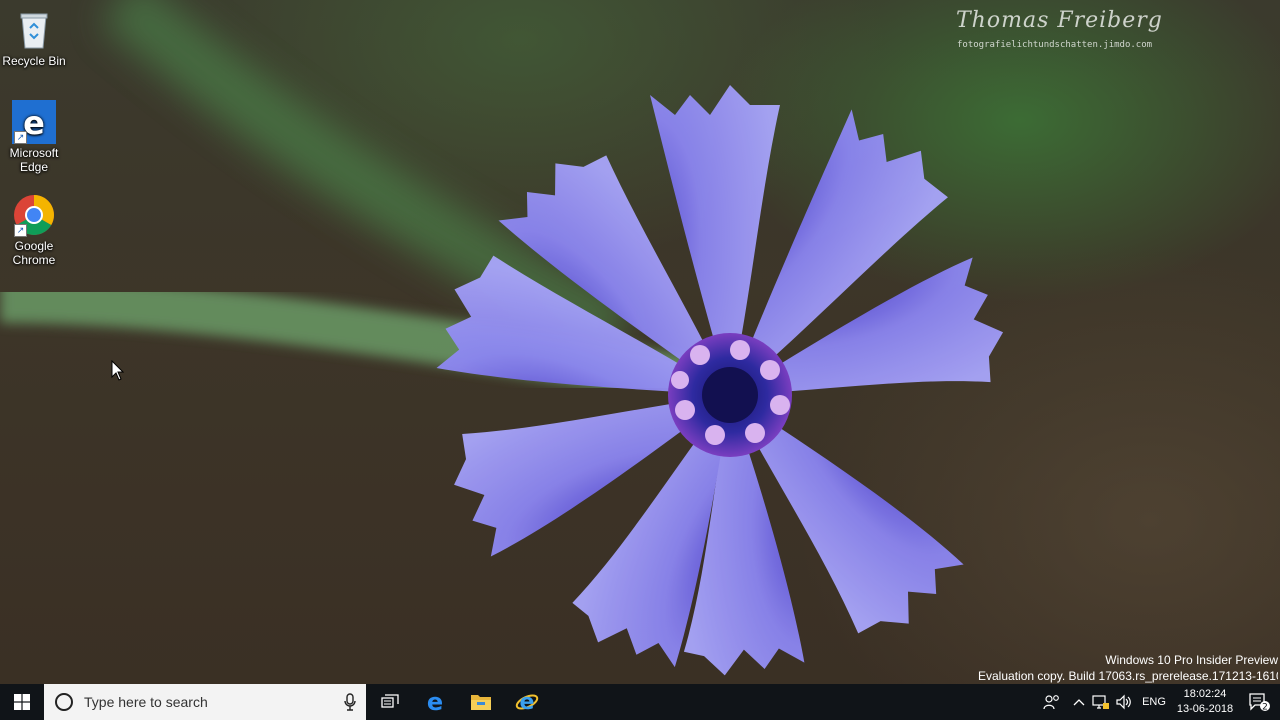 Image resolution: width=1280 pixels, height=720 pixels. I want to click on edge-icon: e, so click(435, 702).